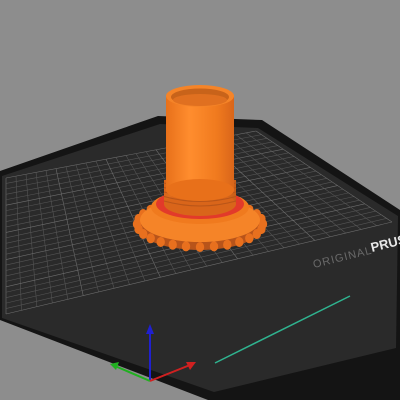 This screenshot has height=400, width=400. Describe the element at coordinates (200, 143) in the screenshot. I see `tube-body` at that location.